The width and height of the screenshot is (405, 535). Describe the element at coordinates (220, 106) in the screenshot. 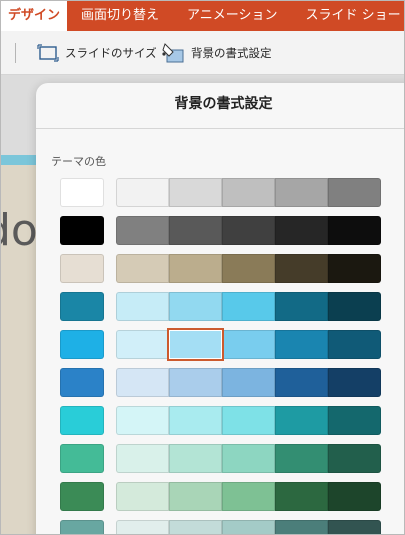

I see `panel-title: 背景の書式設定` at that location.